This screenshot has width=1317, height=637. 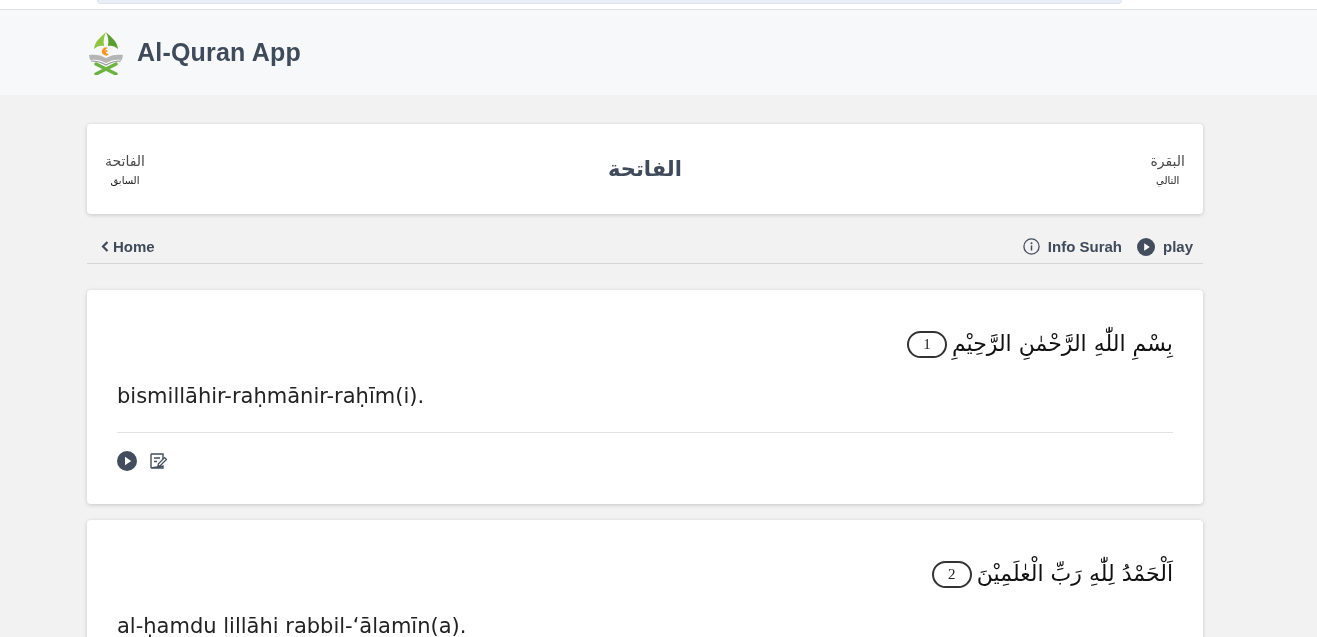 I want to click on edit-icon, so click(x=158, y=461).